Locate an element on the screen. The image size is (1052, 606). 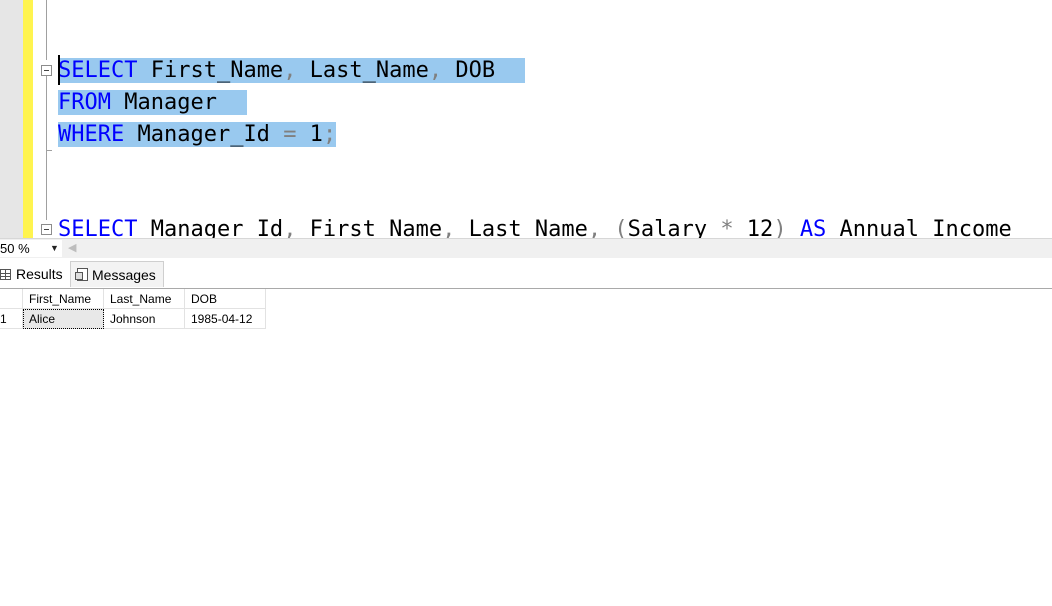
tab-messages: Messages is located at coordinates (117, 274).